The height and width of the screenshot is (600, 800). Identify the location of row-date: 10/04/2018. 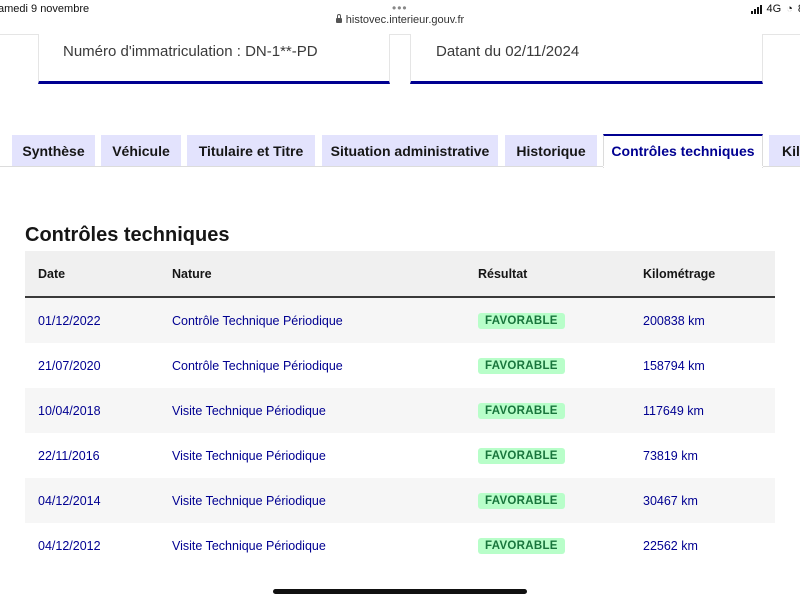
(98, 410).